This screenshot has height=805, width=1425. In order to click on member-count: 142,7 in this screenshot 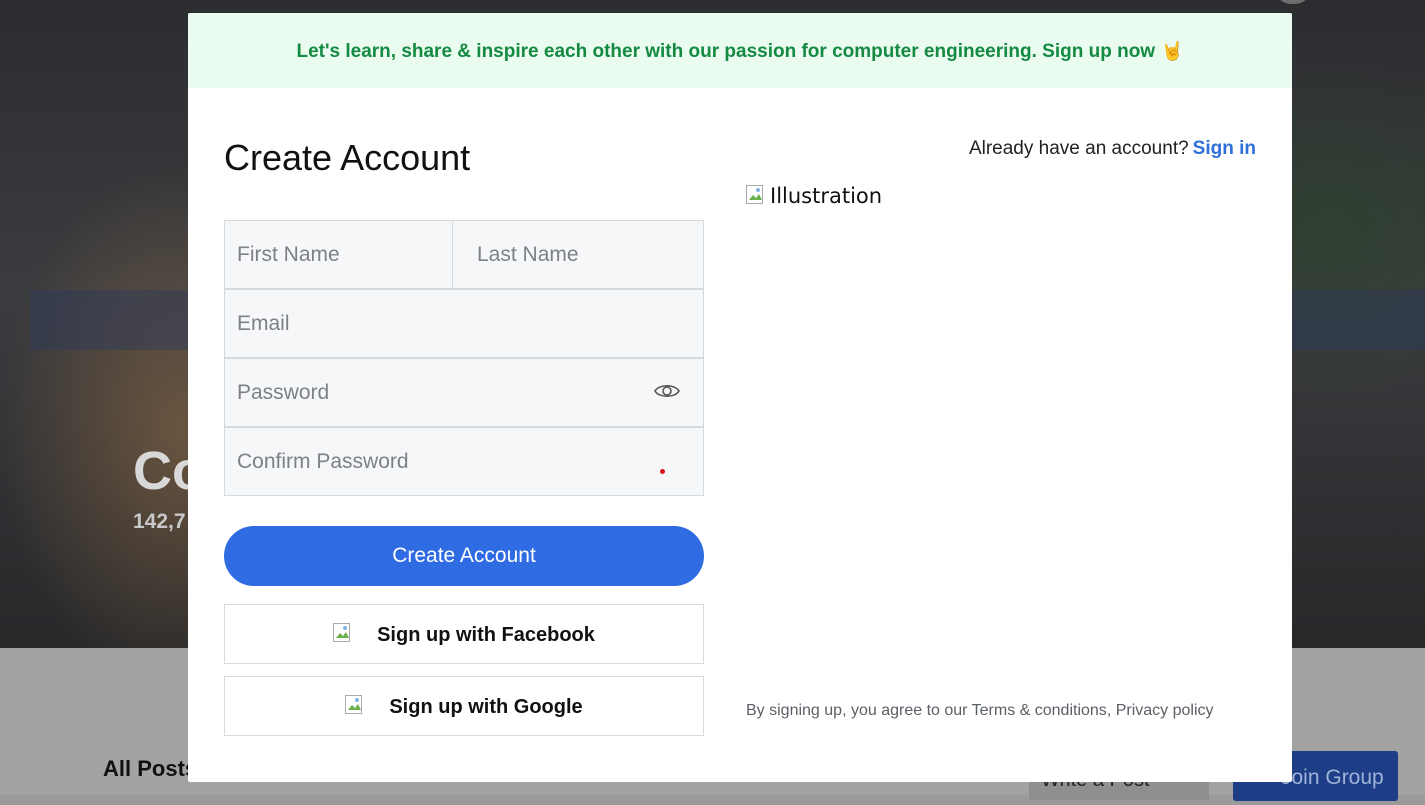, I will do `click(159, 521)`.